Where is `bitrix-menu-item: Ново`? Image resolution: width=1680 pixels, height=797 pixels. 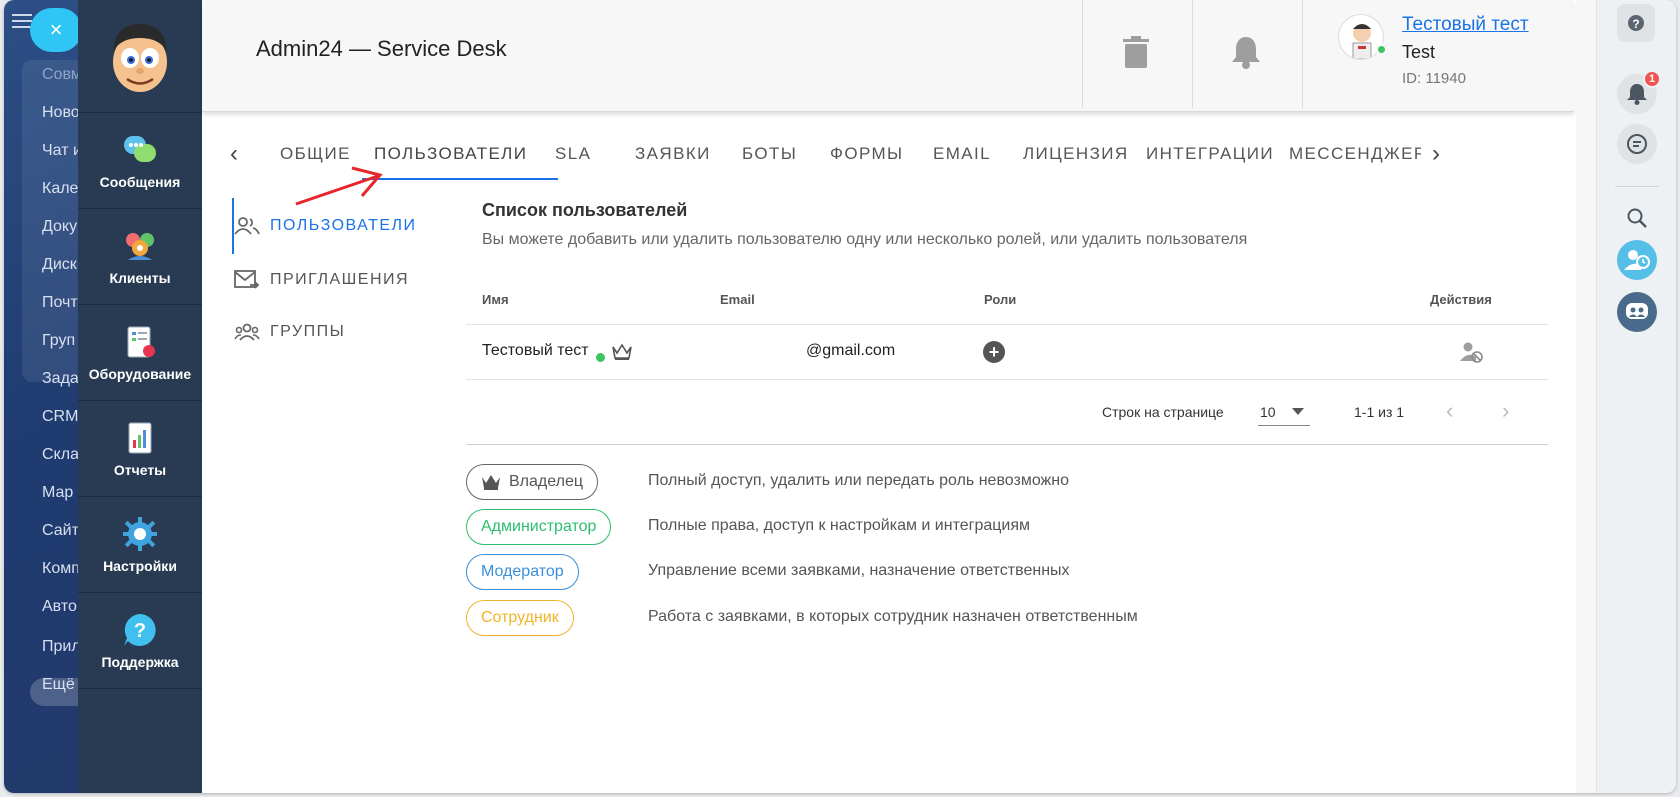
bitrix-menu-item: Ново is located at coordinates (61, 113).